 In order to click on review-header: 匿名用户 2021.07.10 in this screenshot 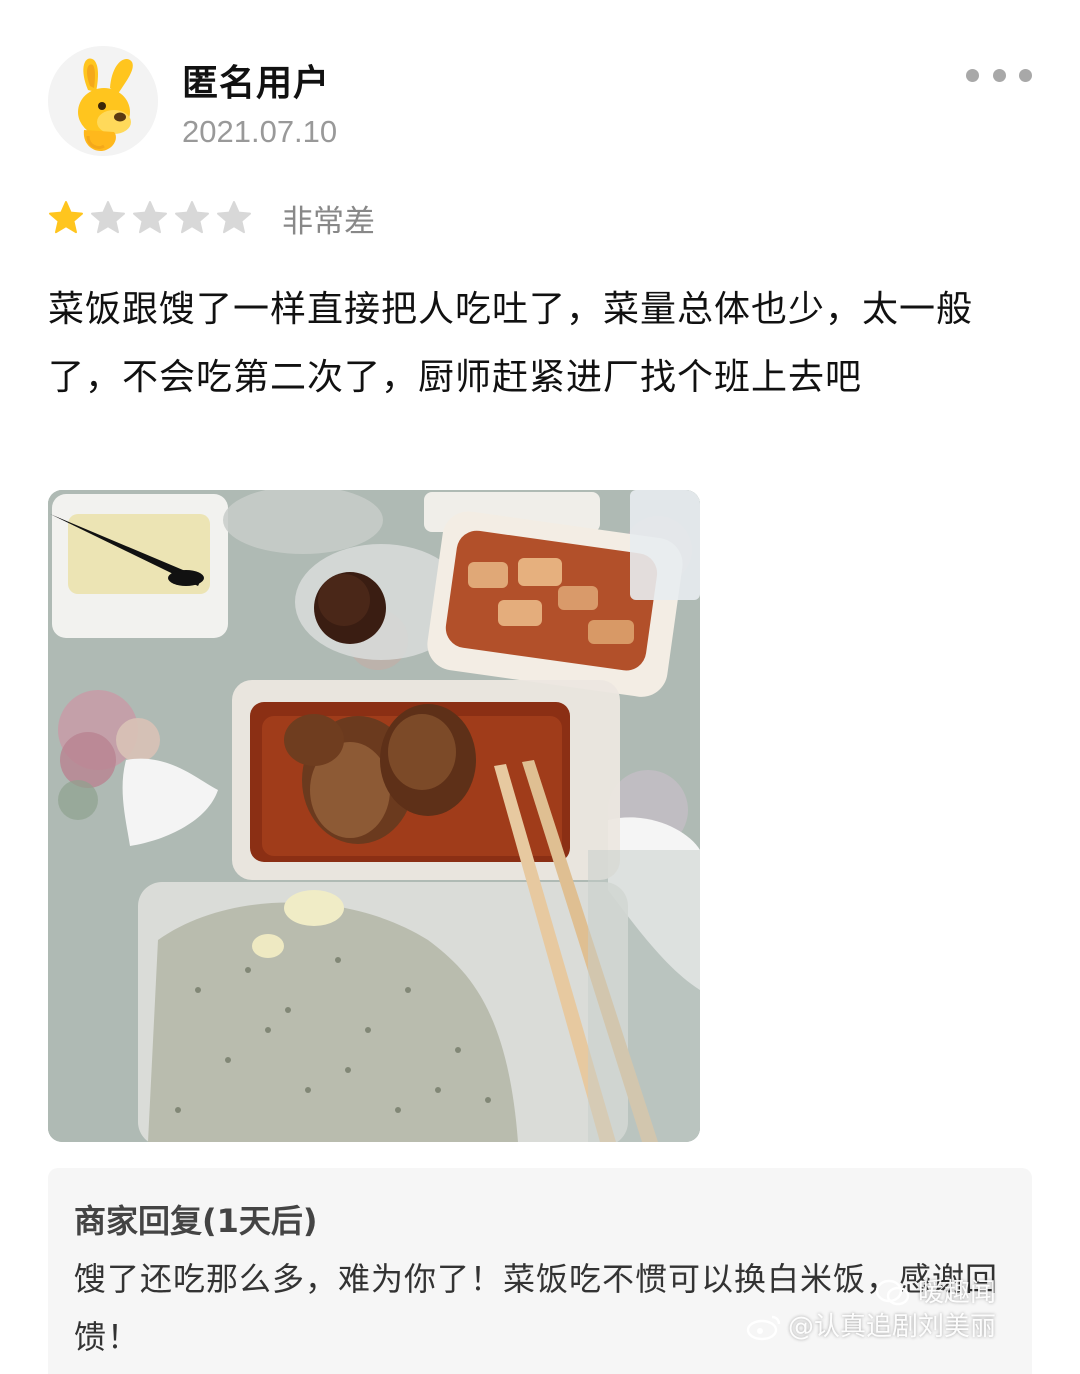, I will do `click(540, 106)`.